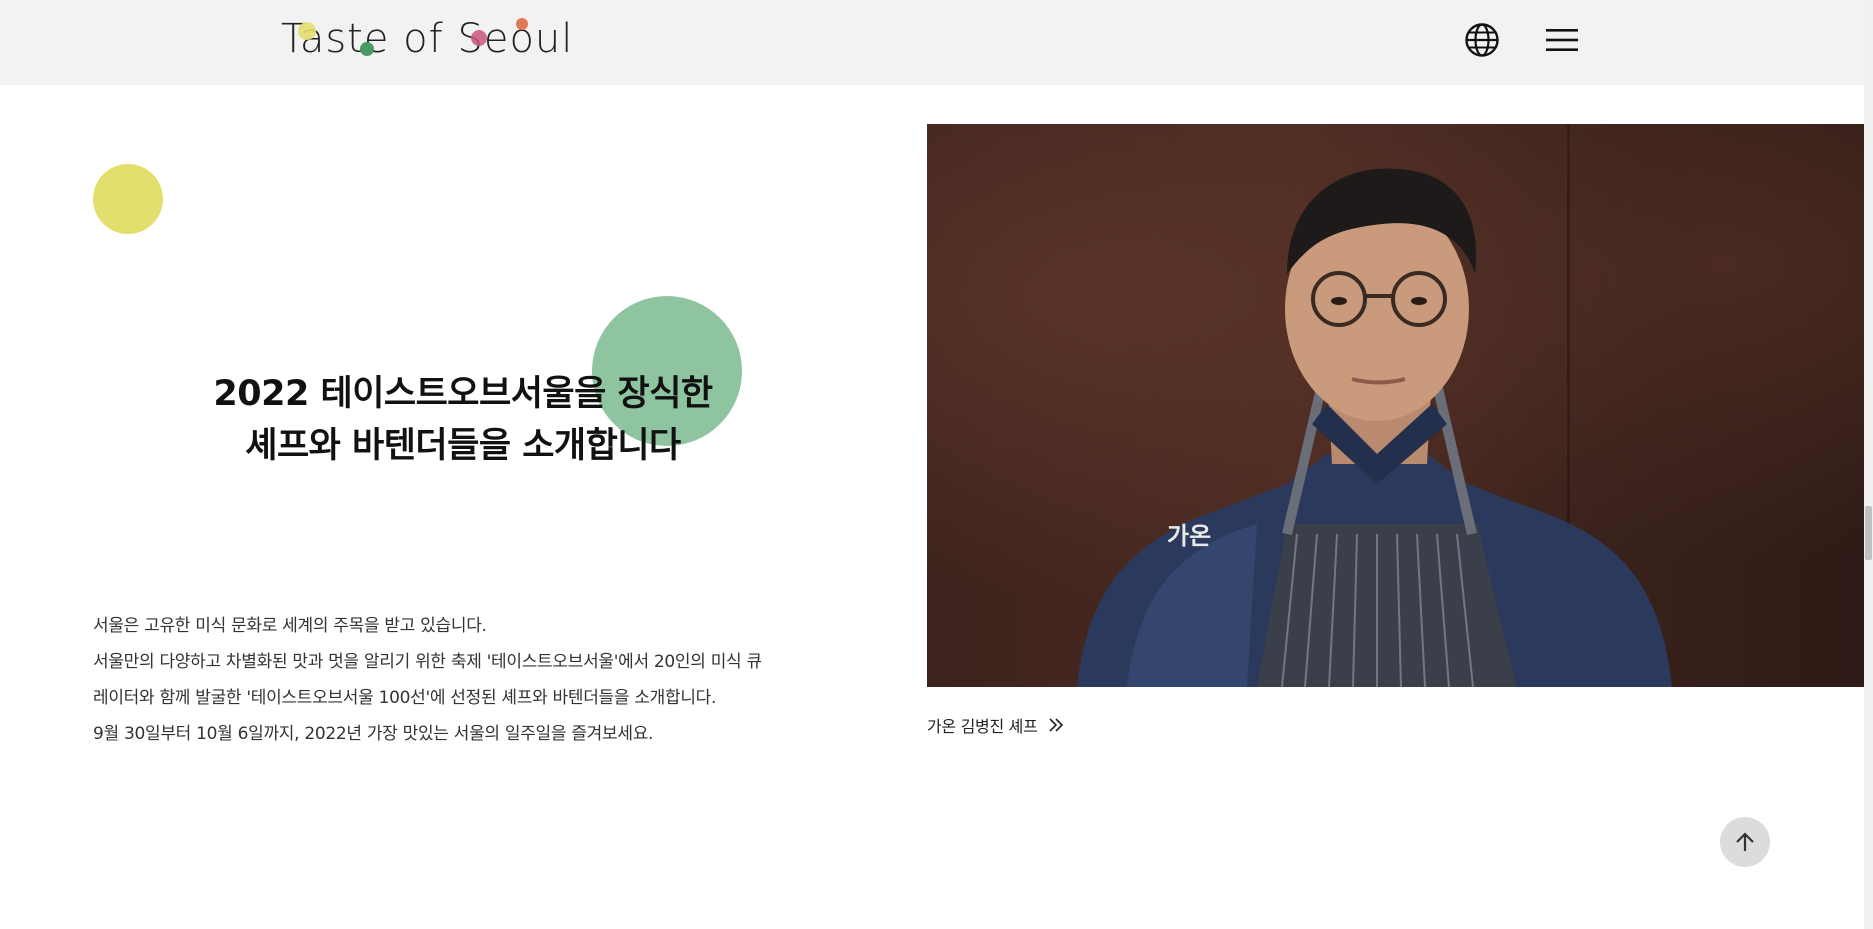 This screenshot has height=929, width=1873. What do you see at coordinates (1189, 536) in the screenshot?
I see `svg-text: 가온` at bounding box center [1189, 536].